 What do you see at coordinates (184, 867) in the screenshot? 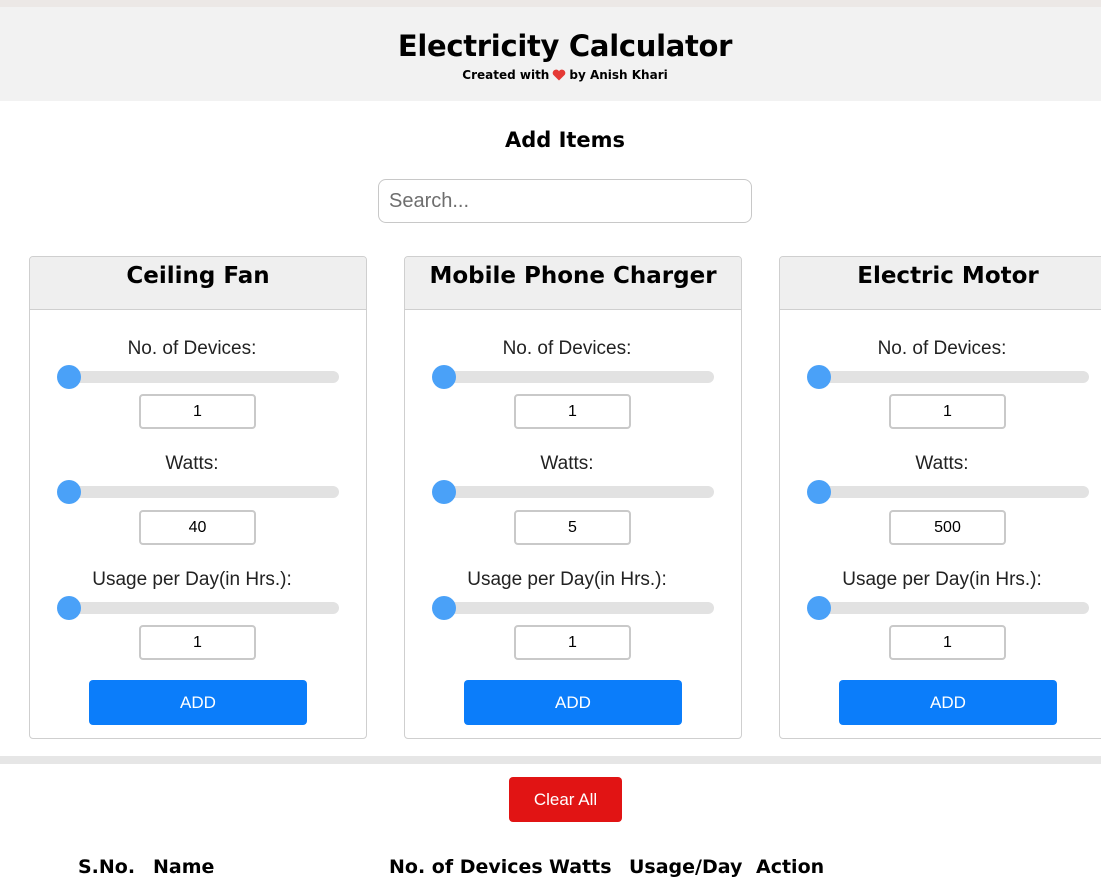
I see `column-header-name: Name` at bounding box center [184, 867].